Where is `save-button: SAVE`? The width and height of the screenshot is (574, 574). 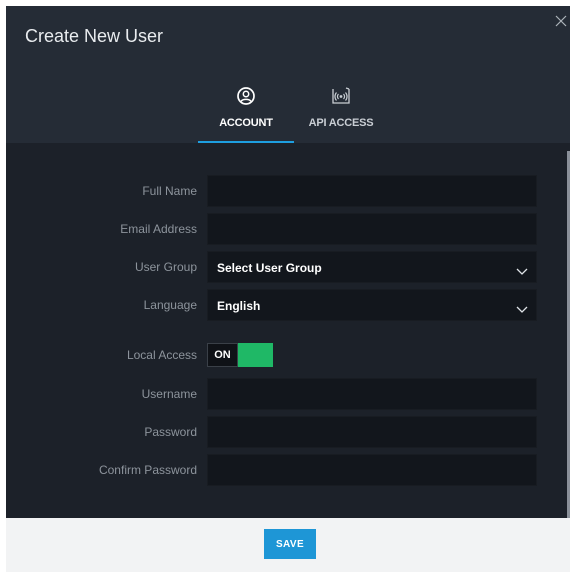
save-button: SAVE is located at coordinates (290, 544).